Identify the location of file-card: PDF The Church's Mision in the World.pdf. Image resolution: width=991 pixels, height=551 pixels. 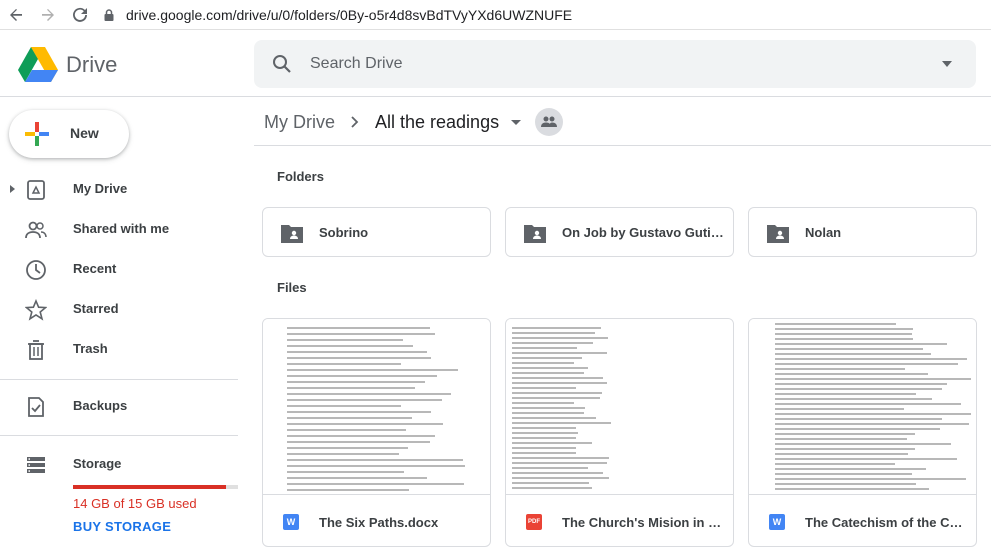
(619, 432).